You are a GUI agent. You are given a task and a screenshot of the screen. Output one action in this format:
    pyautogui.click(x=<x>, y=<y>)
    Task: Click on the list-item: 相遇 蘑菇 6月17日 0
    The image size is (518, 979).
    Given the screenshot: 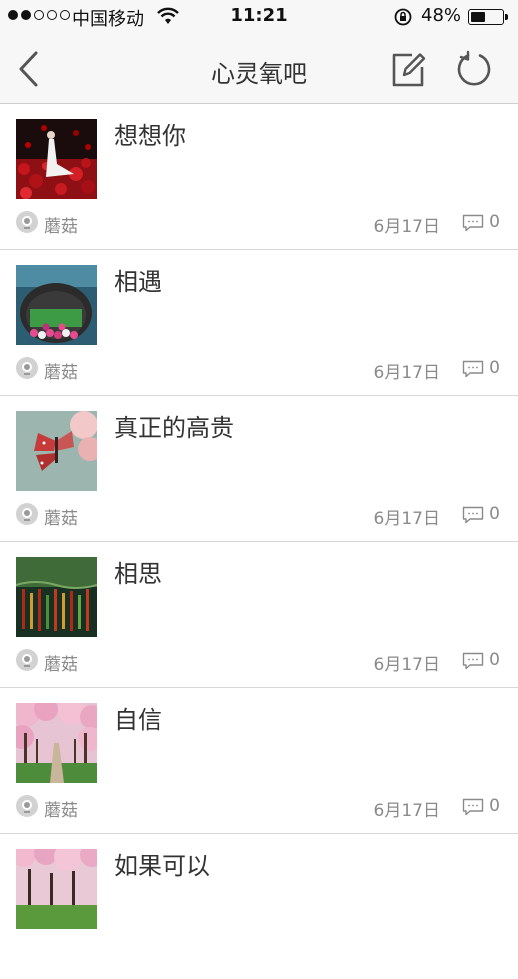 What is the action you would take?
    pyautogui.click(x=259, y=323)
    